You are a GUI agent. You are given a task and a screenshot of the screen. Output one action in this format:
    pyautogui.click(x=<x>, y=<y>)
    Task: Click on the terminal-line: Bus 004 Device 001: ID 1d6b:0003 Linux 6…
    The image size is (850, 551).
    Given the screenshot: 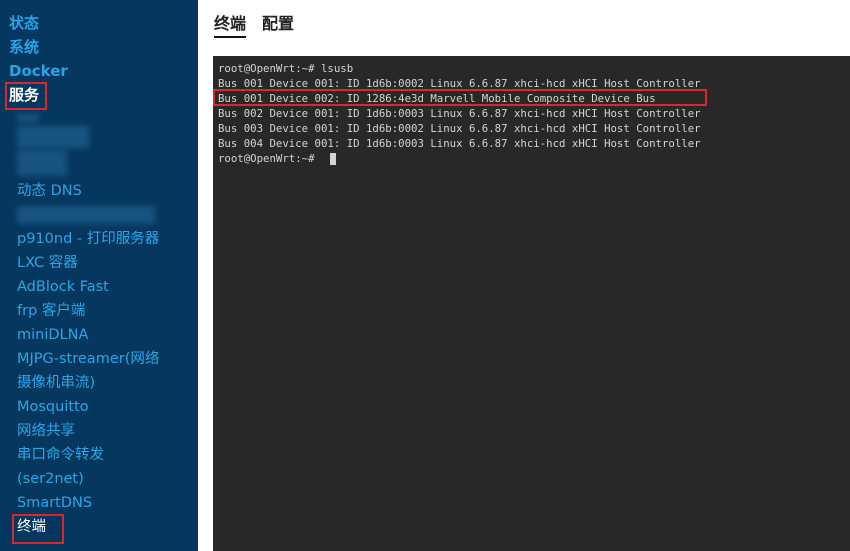 What is the action you would take?
    pyautogui.click(x=459, y=143)
    